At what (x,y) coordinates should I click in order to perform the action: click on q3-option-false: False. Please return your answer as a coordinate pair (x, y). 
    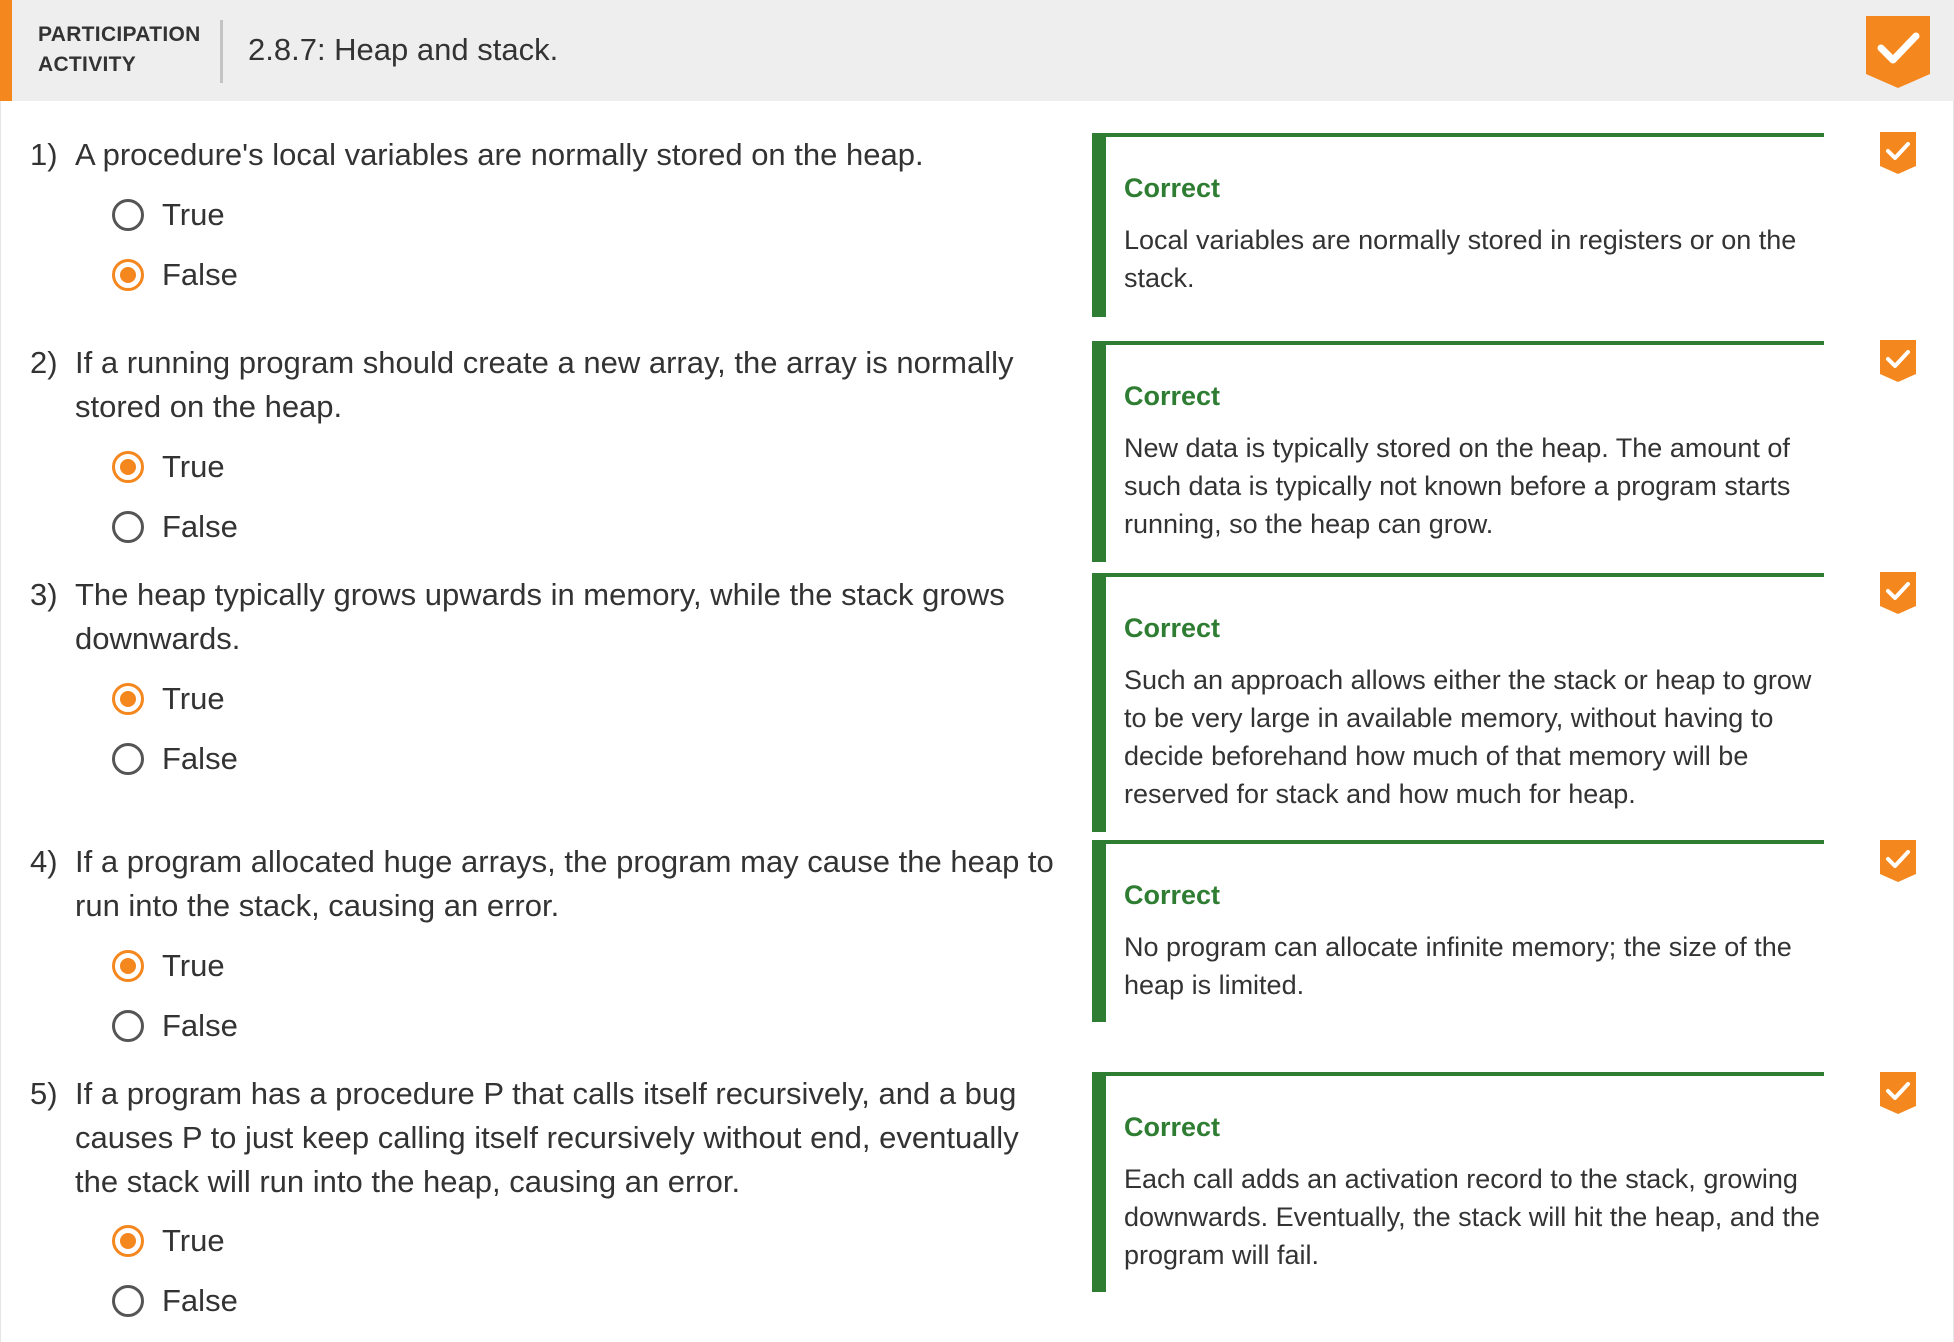
    Looking at the image, I should click on (175, 759).